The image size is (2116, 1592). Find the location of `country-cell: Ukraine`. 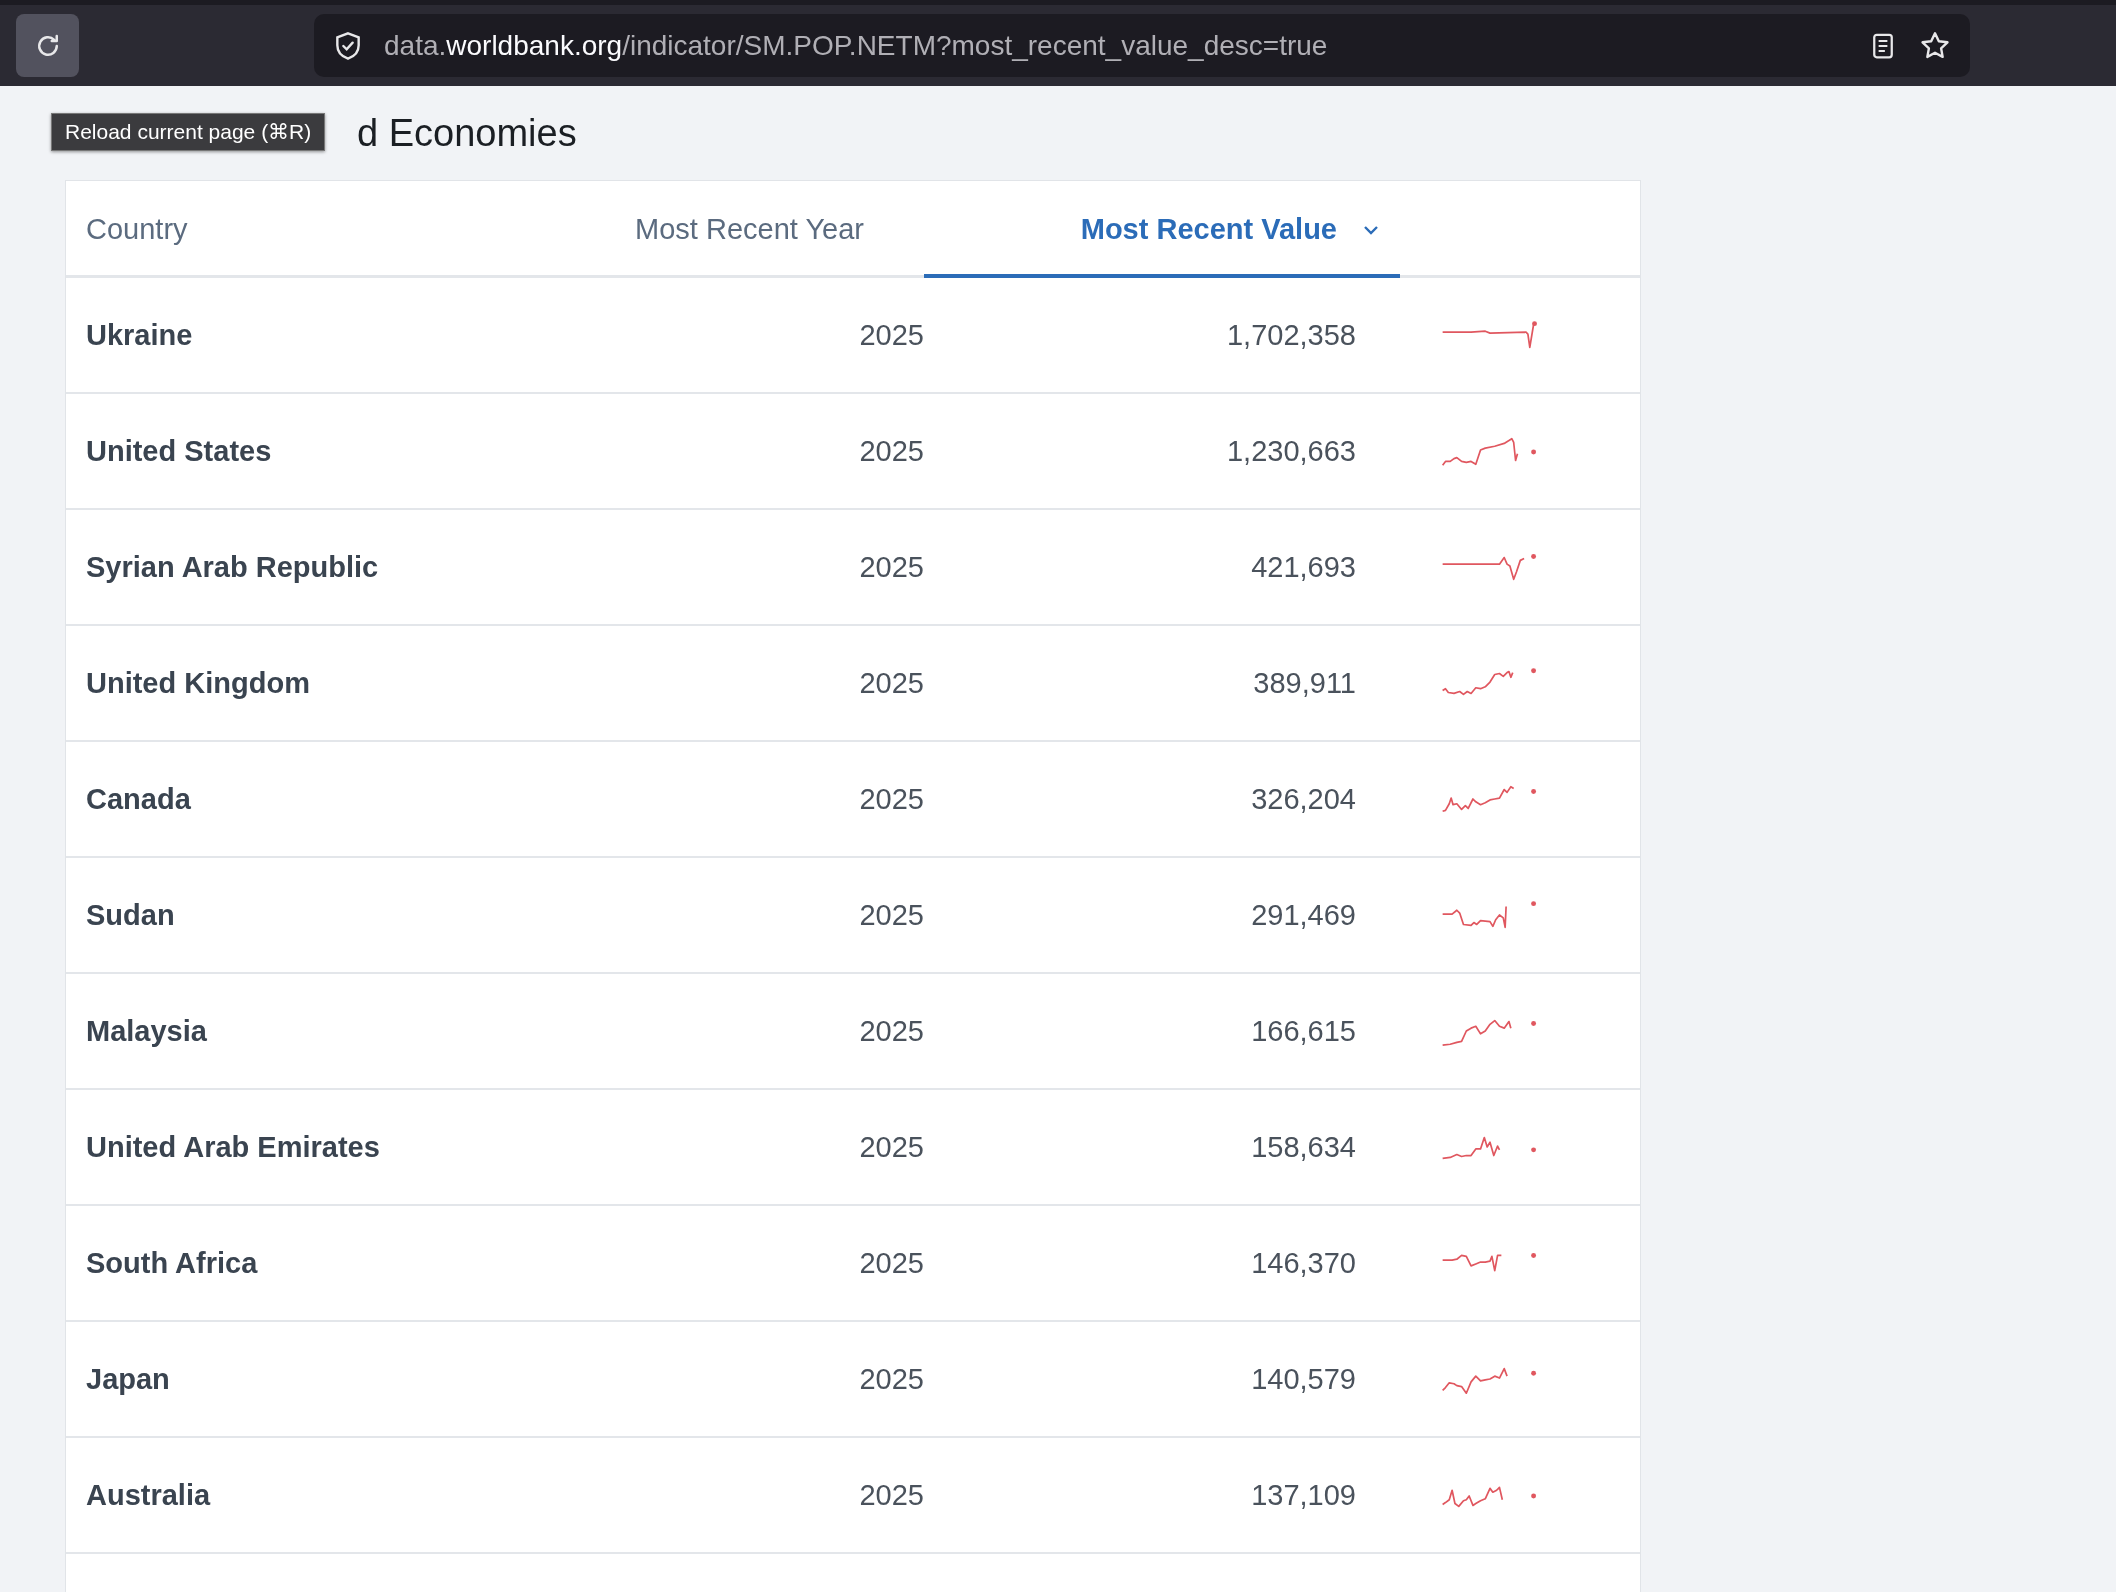

country-cell: Ukraine is located at coordinates (139, 334).